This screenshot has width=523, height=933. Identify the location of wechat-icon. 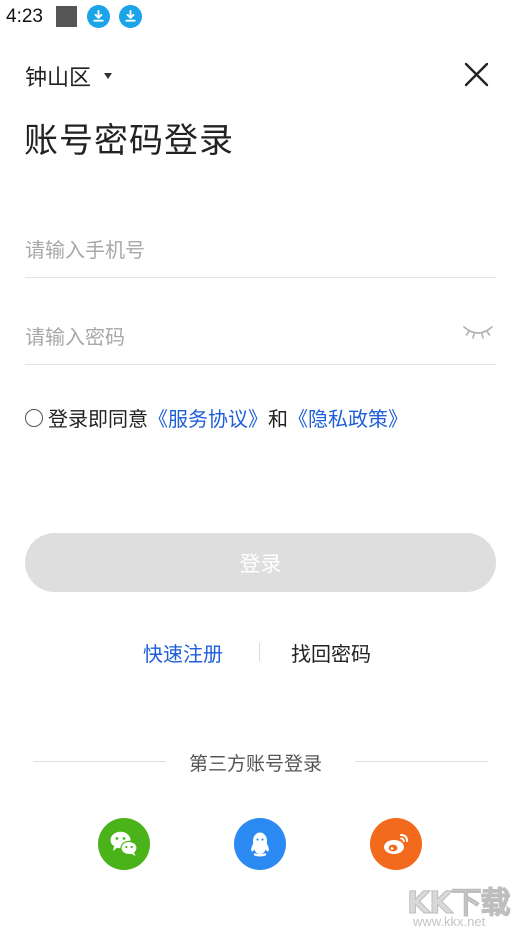
(124, 843).